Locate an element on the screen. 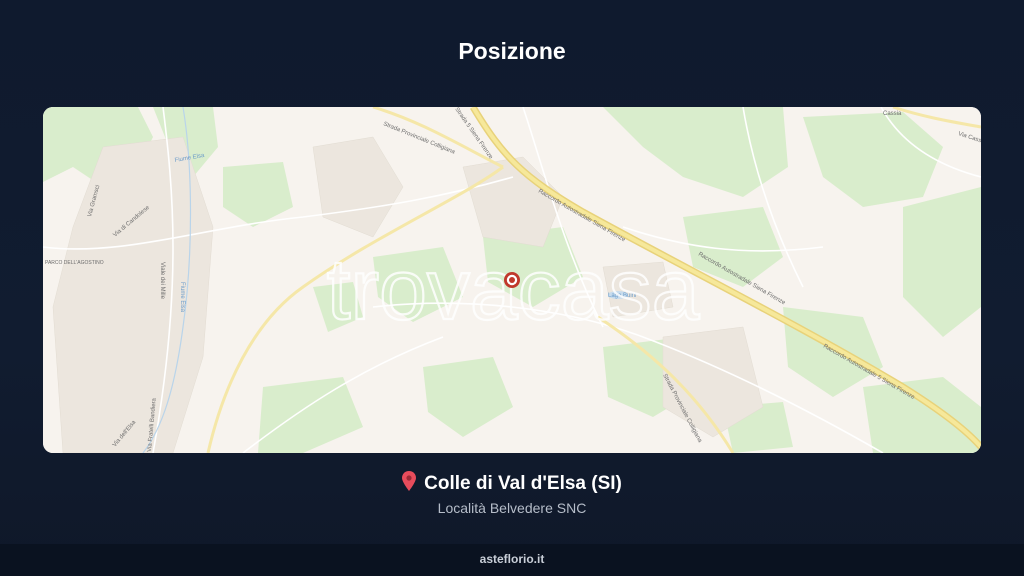 Image resolution: width=1024 pixels, height=576 pixels. label-viale-mille: Viale dei Mille is located at coordinates (162, 281).